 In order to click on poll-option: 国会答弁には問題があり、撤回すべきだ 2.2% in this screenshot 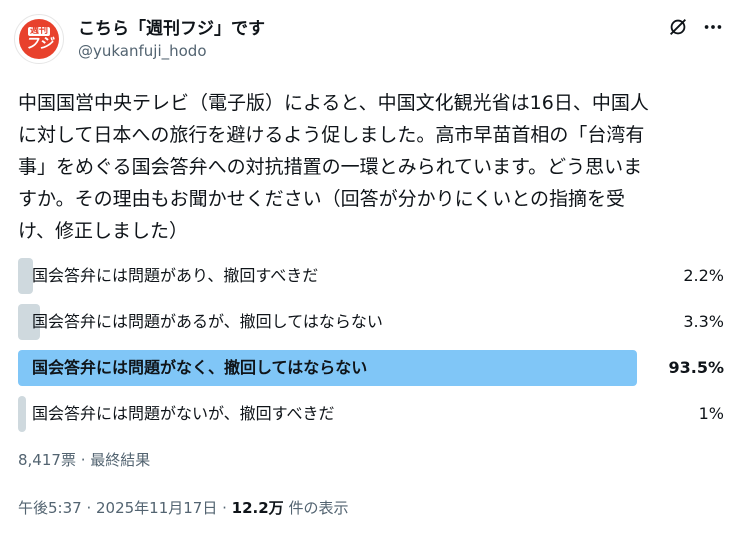, I will do `click(372, 276)`.